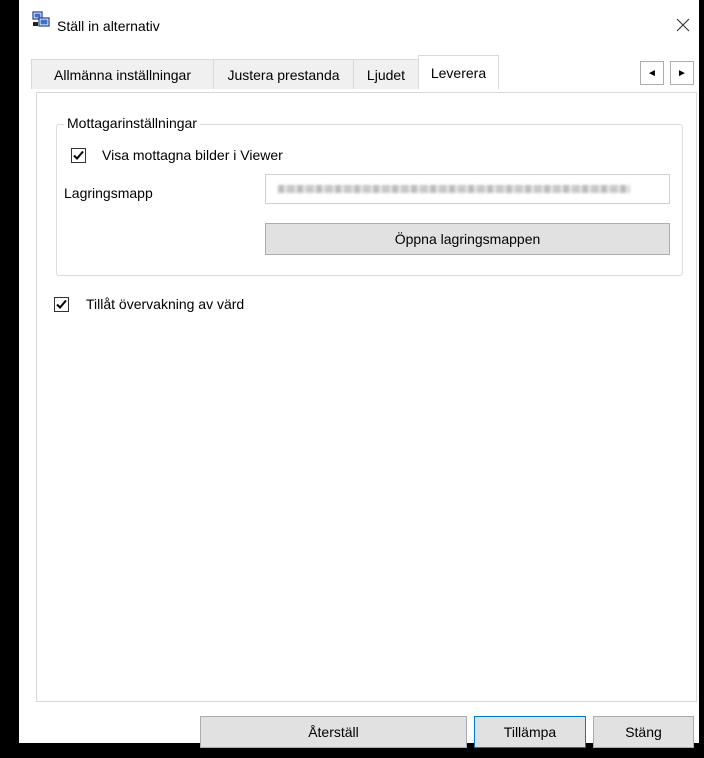 Image resolution: width=704 pixels, height=758 pixels. I want to click on tab-deliver: Leverera, so click(458, 72).